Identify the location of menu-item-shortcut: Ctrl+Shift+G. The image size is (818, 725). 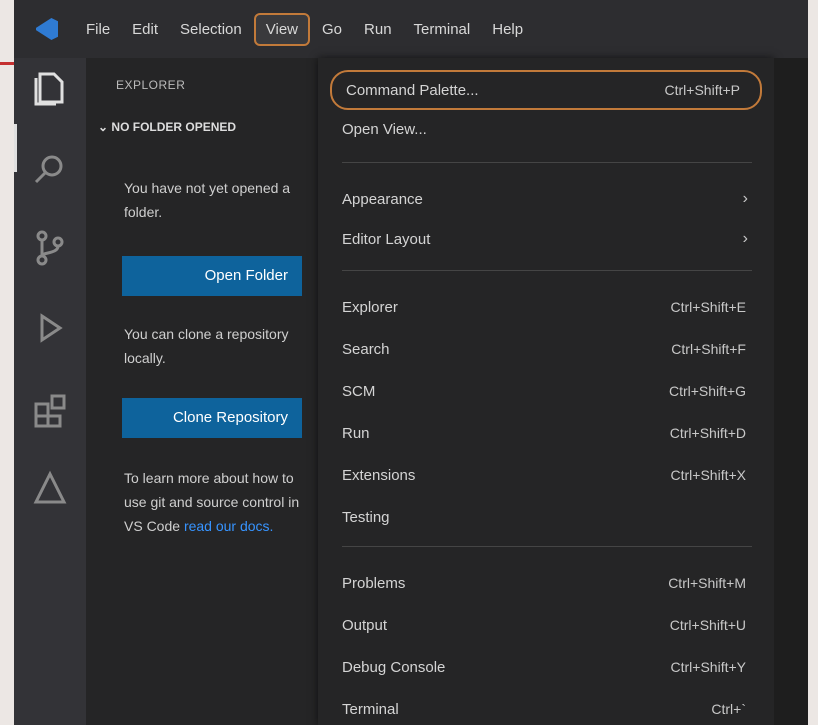
(707, 391).